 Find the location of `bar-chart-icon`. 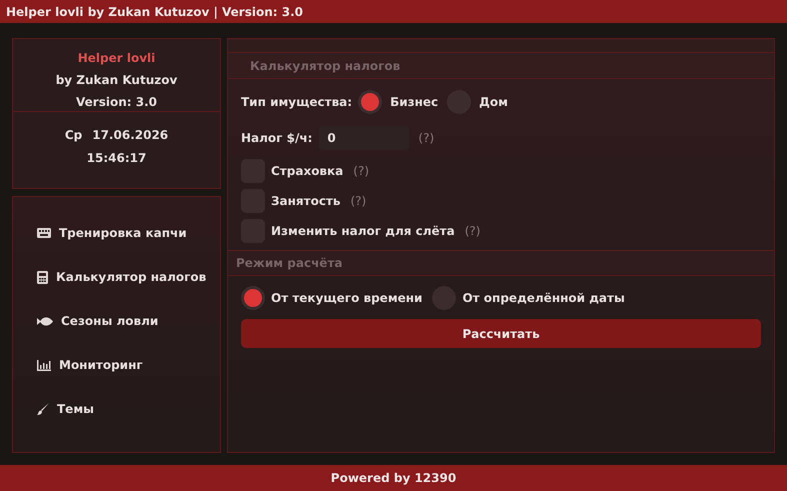

bar-chart-icon is located at coordinates (44, 365).